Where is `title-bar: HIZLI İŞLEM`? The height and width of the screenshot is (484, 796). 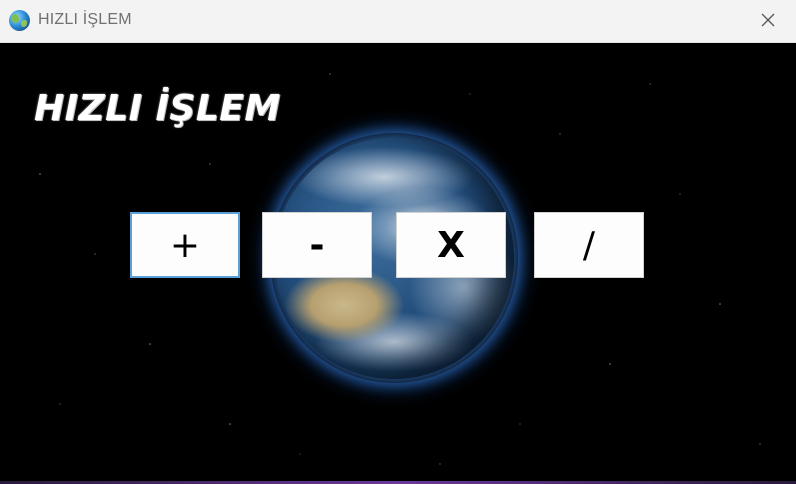
title-bar: HIZLI İŞLEM is located at coordinates (398, 21).